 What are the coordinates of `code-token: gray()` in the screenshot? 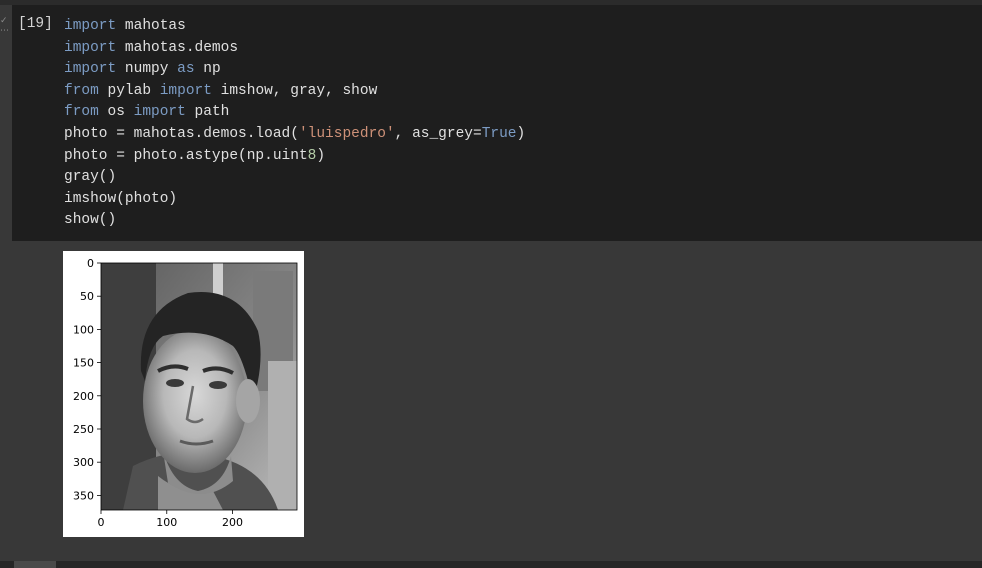 It's located at (90, 177).